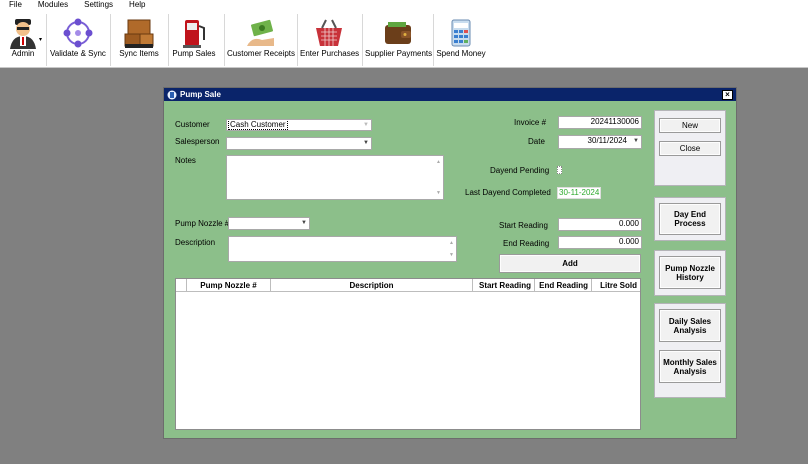 Image resolution: width=808 pixels, height=464 pixels. Describe the element at coordinates (194, 34) in the screenshot. I see `fuel-pump-icon` at that location.